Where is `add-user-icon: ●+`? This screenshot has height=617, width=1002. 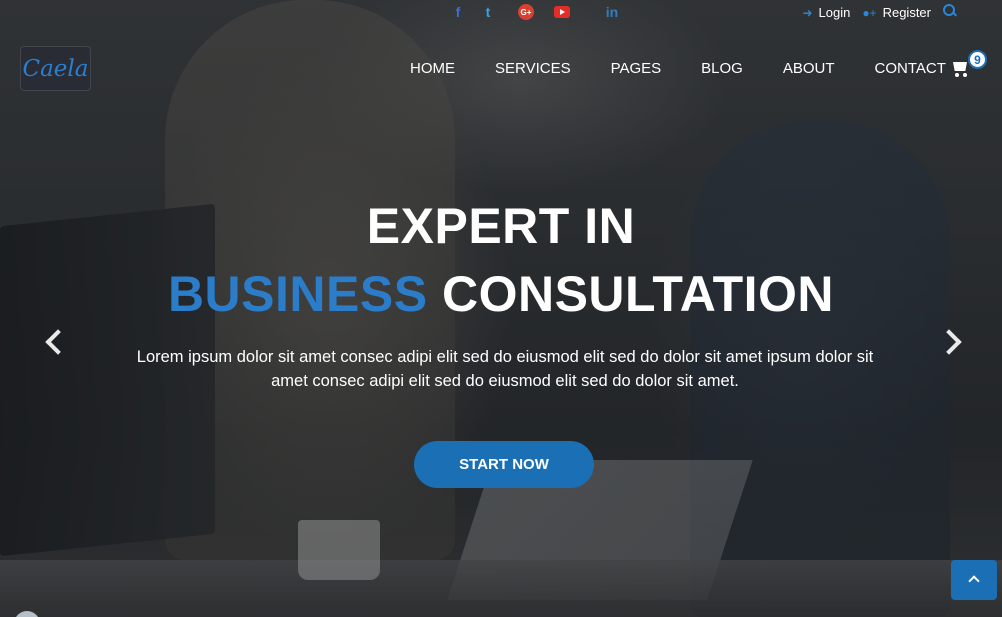
add-user-icon: ●+ is located at coordinates (869, 12).